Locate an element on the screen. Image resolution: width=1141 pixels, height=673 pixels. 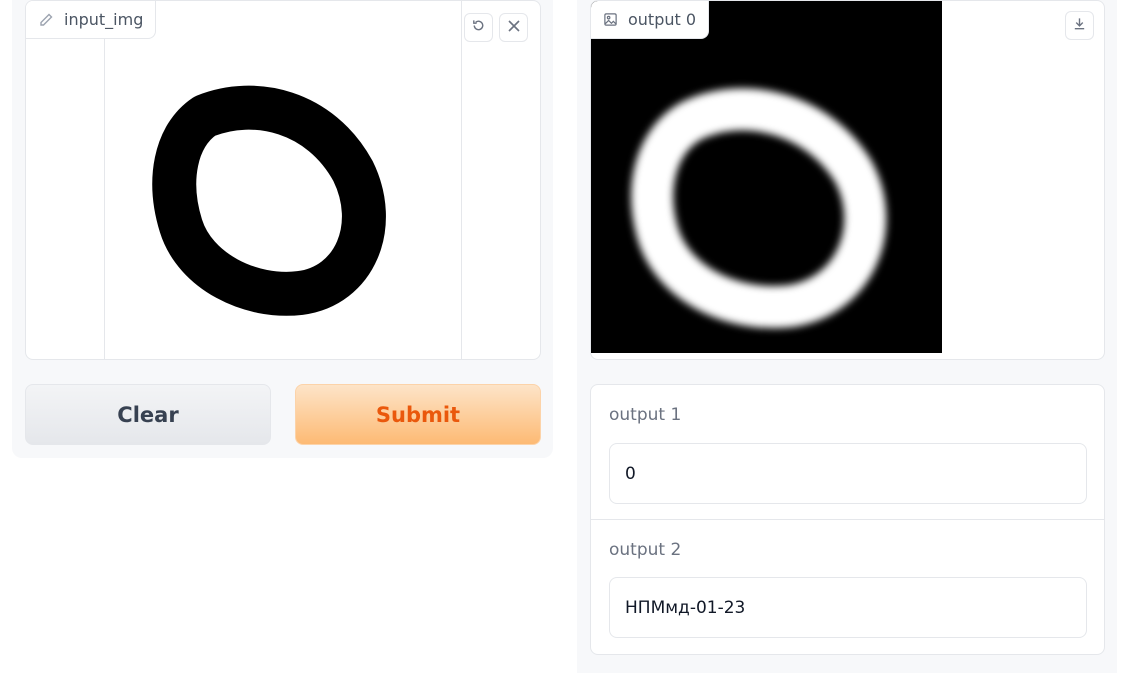
output0-label-text: output 0 is located at coordinates (662, 19).